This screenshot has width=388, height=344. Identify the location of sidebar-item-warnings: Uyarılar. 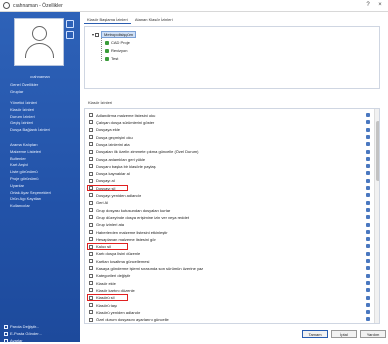
(44, 186).